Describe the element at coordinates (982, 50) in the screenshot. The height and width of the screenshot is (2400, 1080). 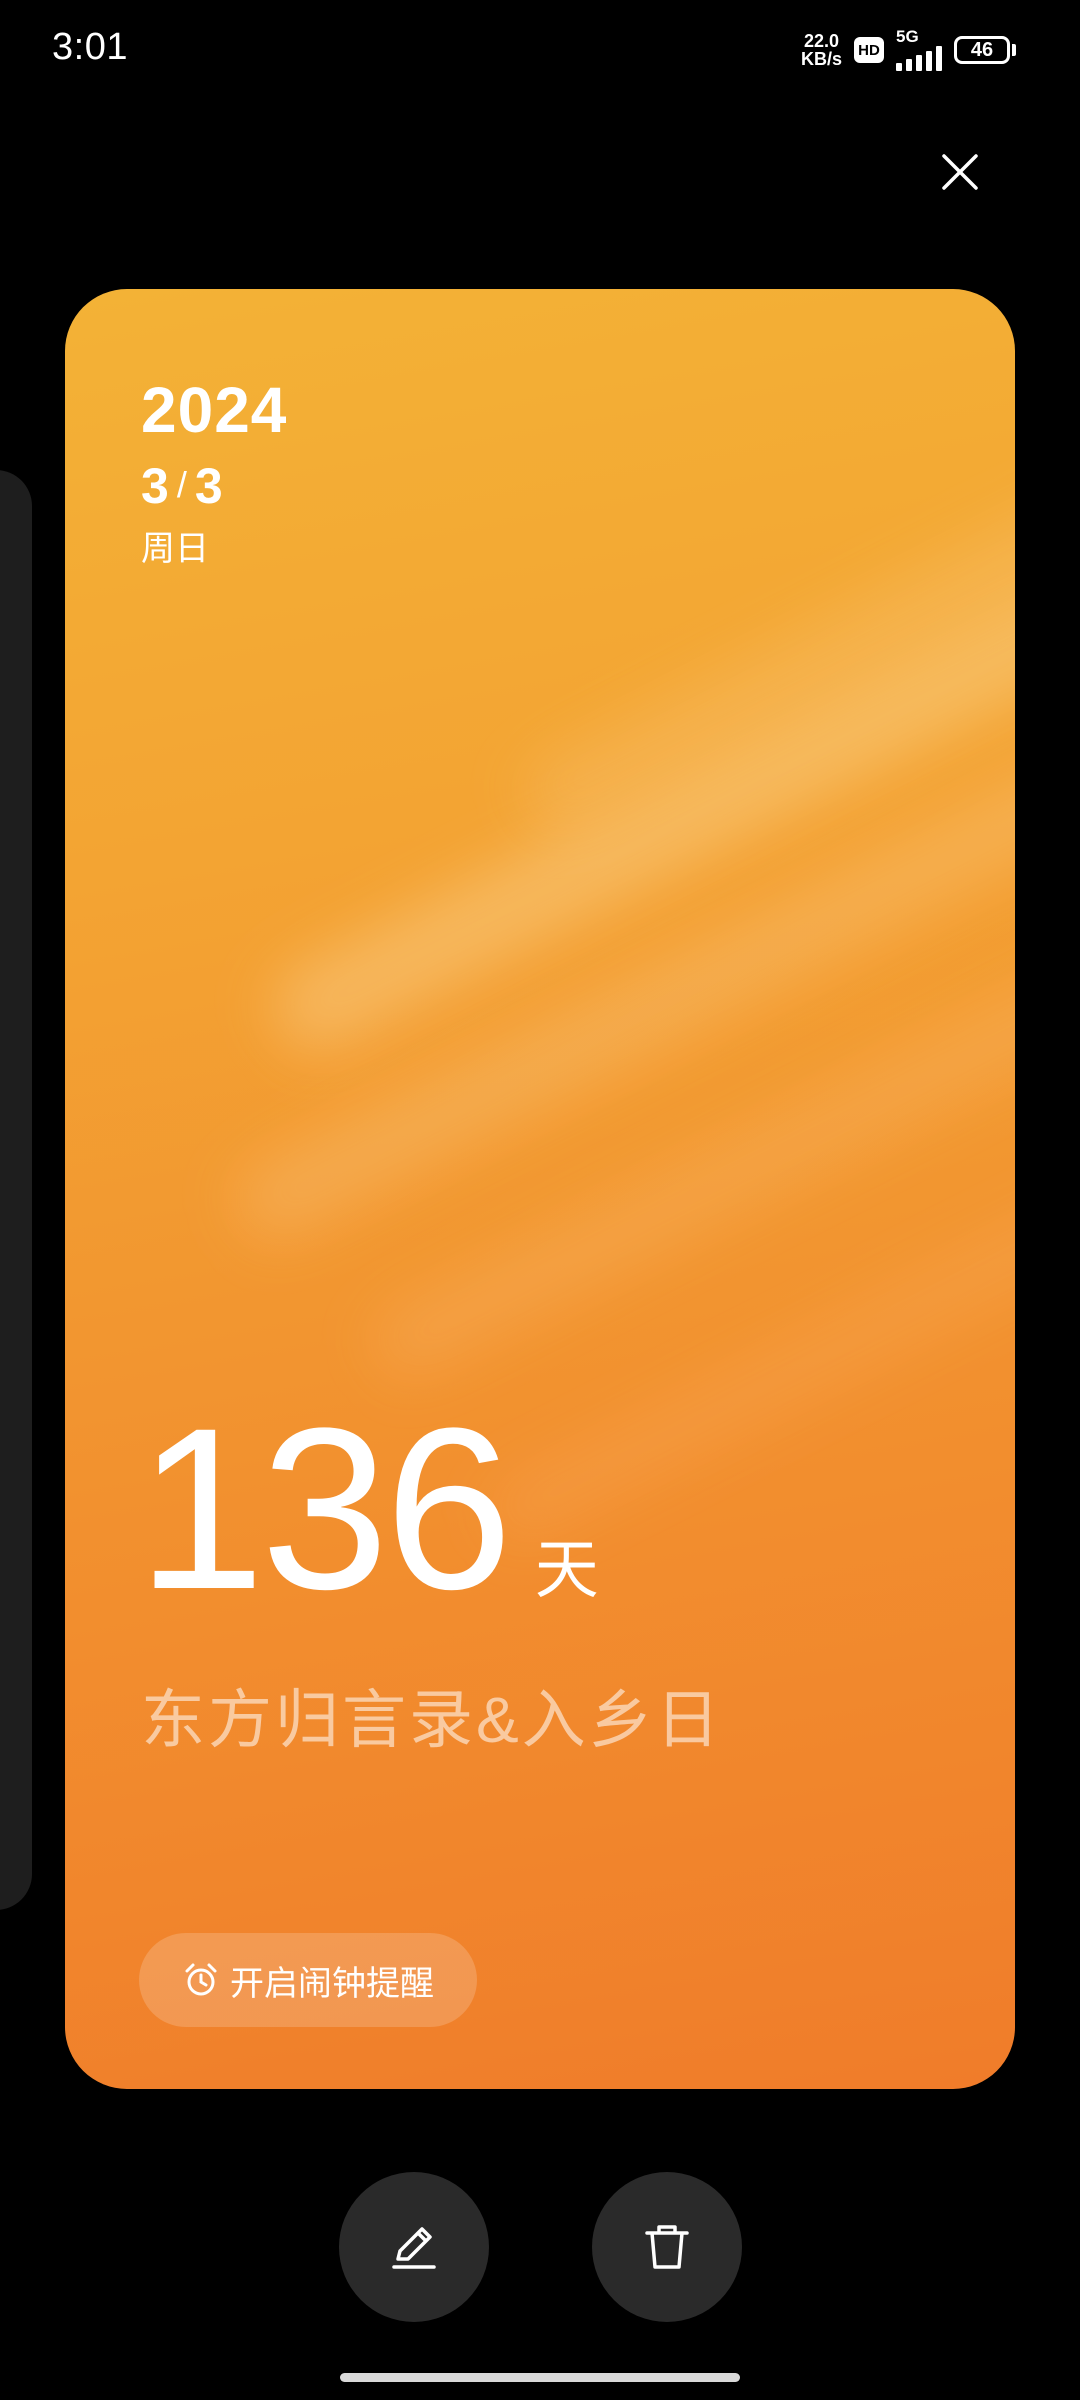
I see `battery-level: 46` at that location.